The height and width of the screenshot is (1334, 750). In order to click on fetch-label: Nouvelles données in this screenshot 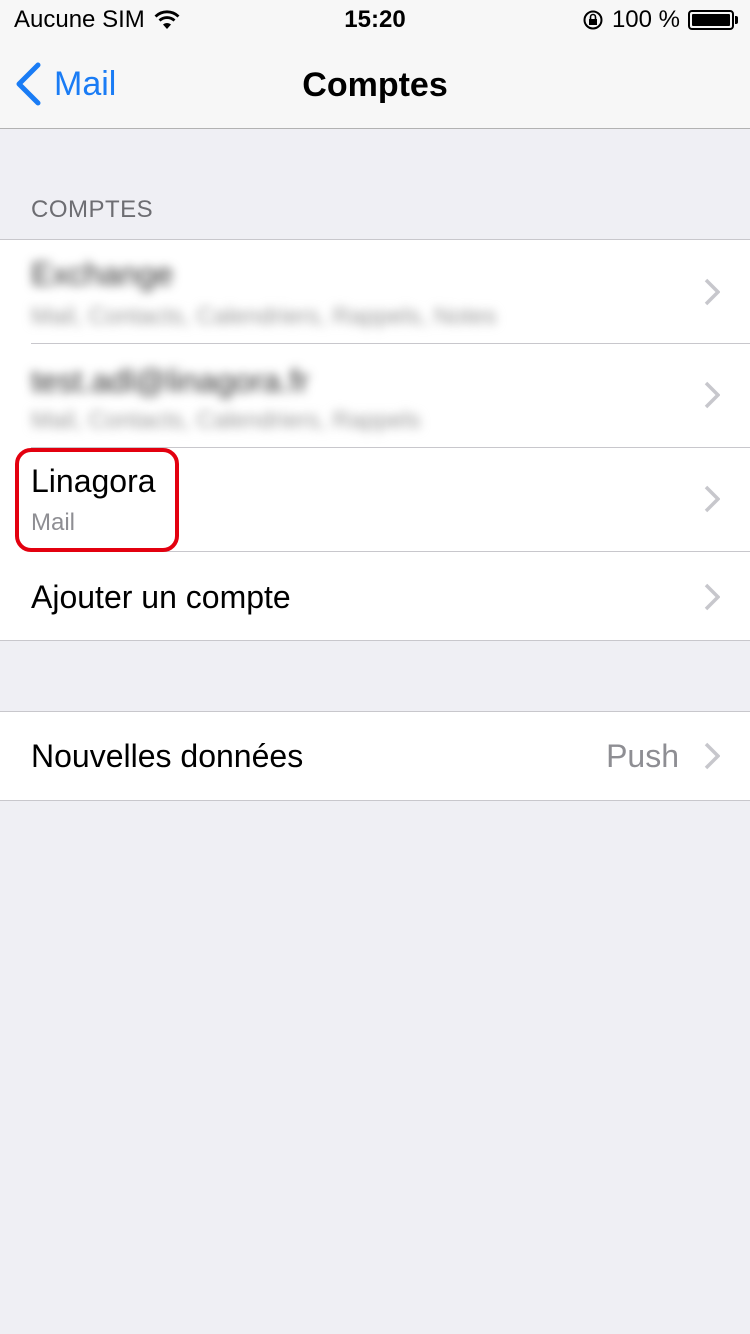, I will do `click(167, 756)`.